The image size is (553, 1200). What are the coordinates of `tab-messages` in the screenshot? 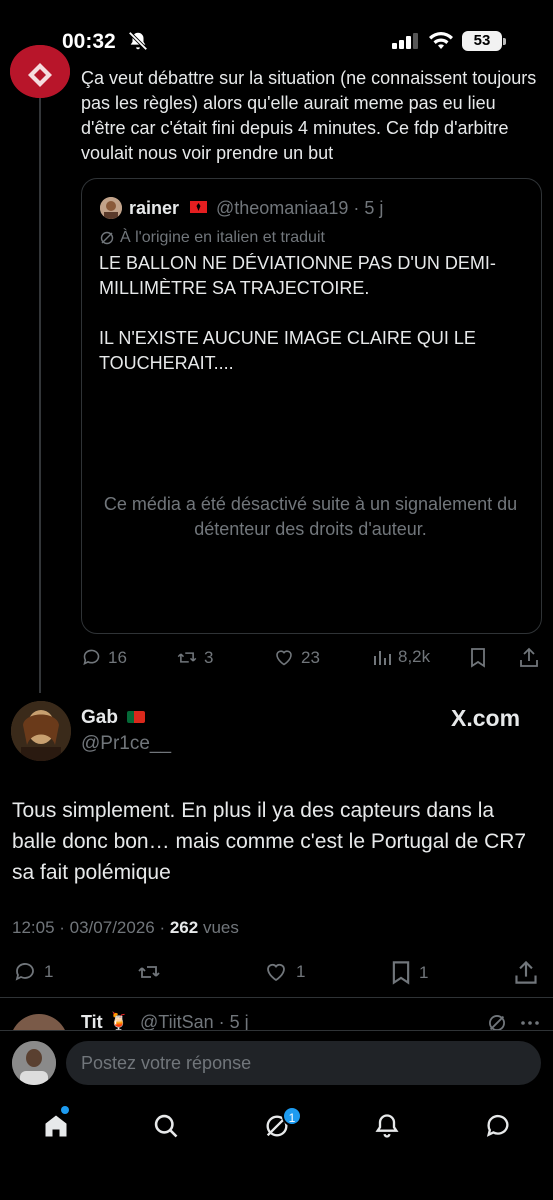 It's located at (498, 1126).